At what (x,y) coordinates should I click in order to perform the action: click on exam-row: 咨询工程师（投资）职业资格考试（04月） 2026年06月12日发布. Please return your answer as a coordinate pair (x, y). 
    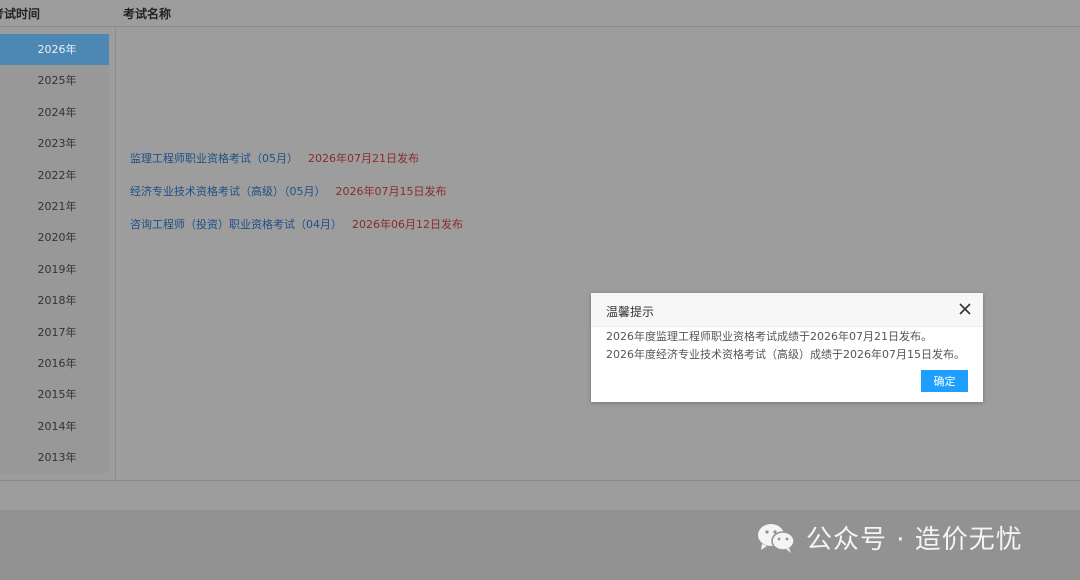
    Looking at the image, I should click on (296, 232).